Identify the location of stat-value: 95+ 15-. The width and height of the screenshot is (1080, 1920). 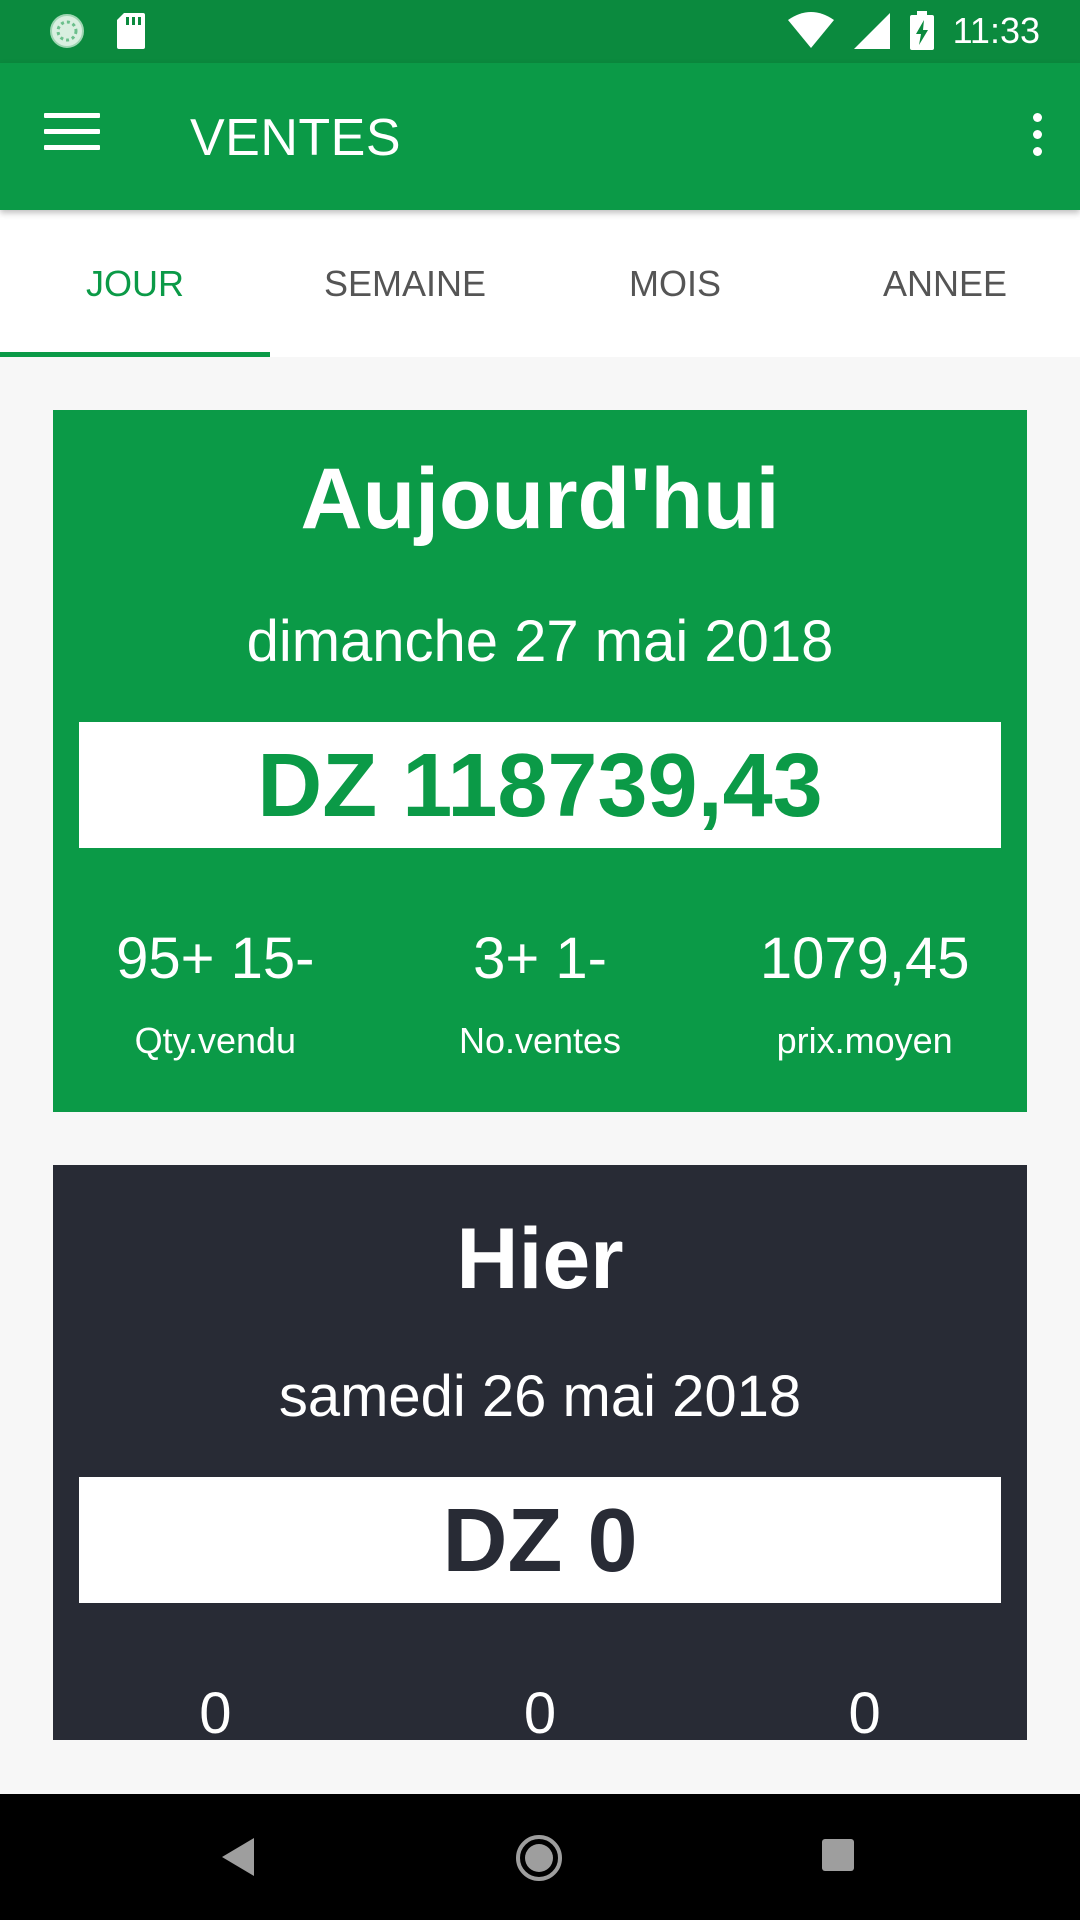
(215, 958).